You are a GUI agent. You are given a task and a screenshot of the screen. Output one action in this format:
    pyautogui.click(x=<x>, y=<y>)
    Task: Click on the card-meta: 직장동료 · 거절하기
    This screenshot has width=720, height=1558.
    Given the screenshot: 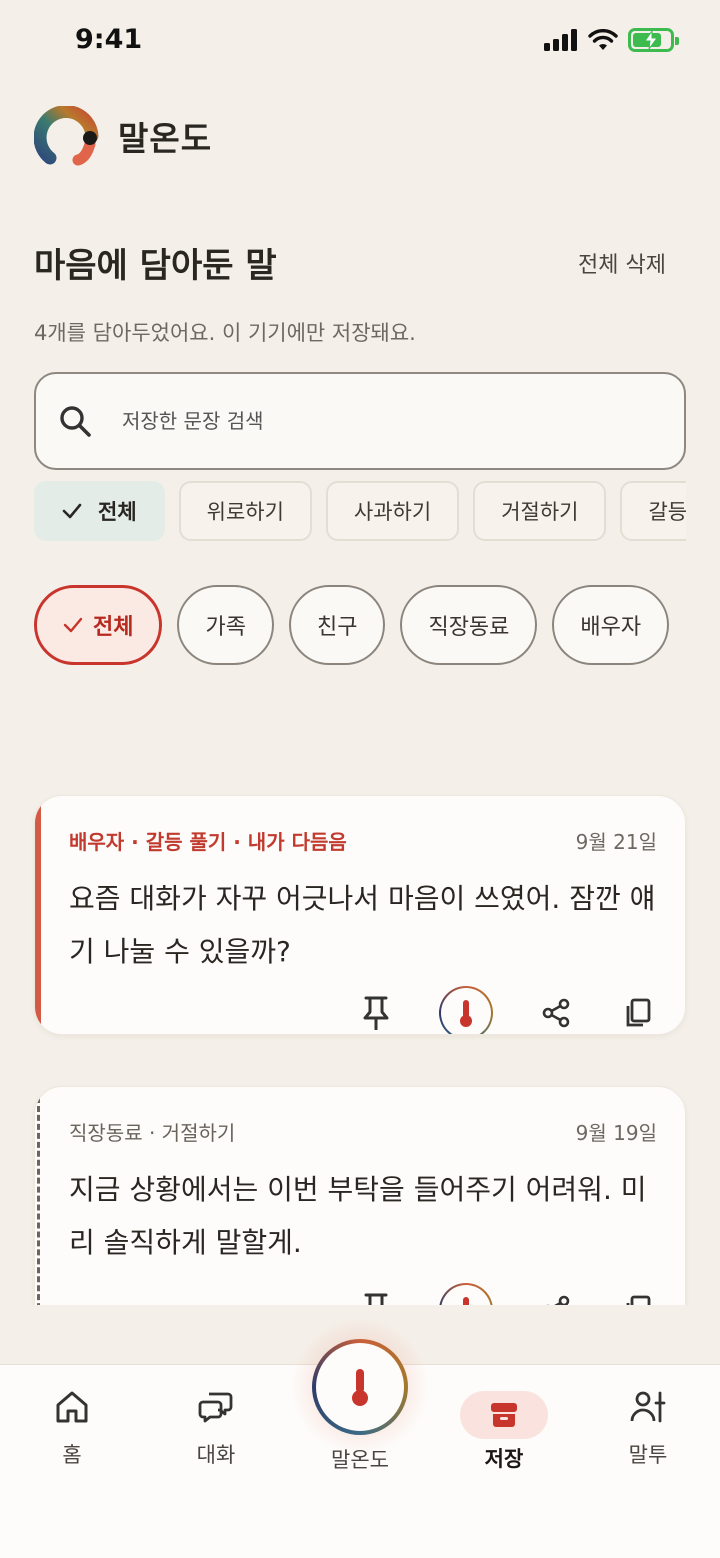 What is the action you would take?
    pyautogui.click(x=152, y=1133)
    